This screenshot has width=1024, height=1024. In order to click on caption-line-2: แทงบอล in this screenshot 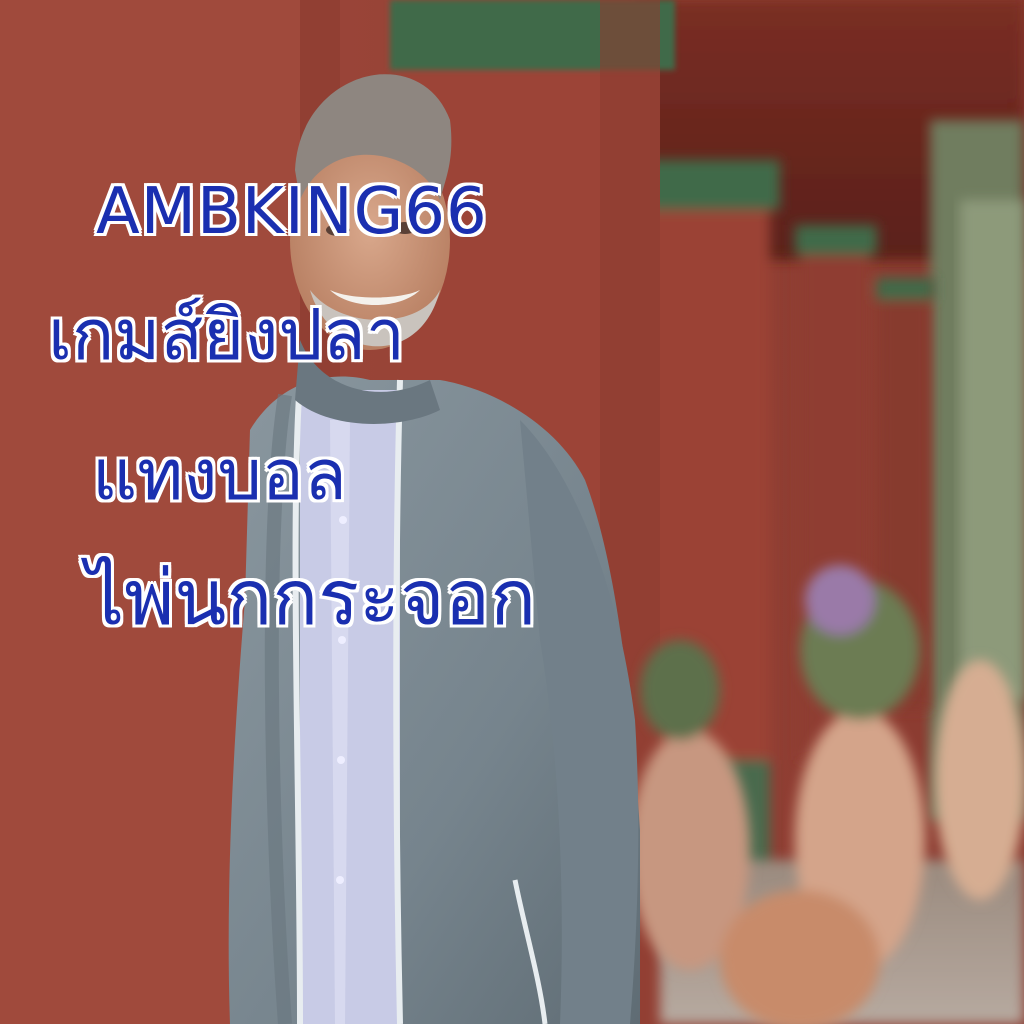, I will do `click(219, 475)`.